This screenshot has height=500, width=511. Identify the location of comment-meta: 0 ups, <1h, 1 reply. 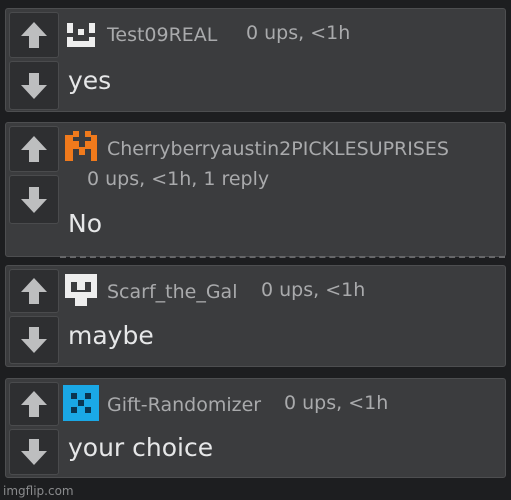
(178, 179).